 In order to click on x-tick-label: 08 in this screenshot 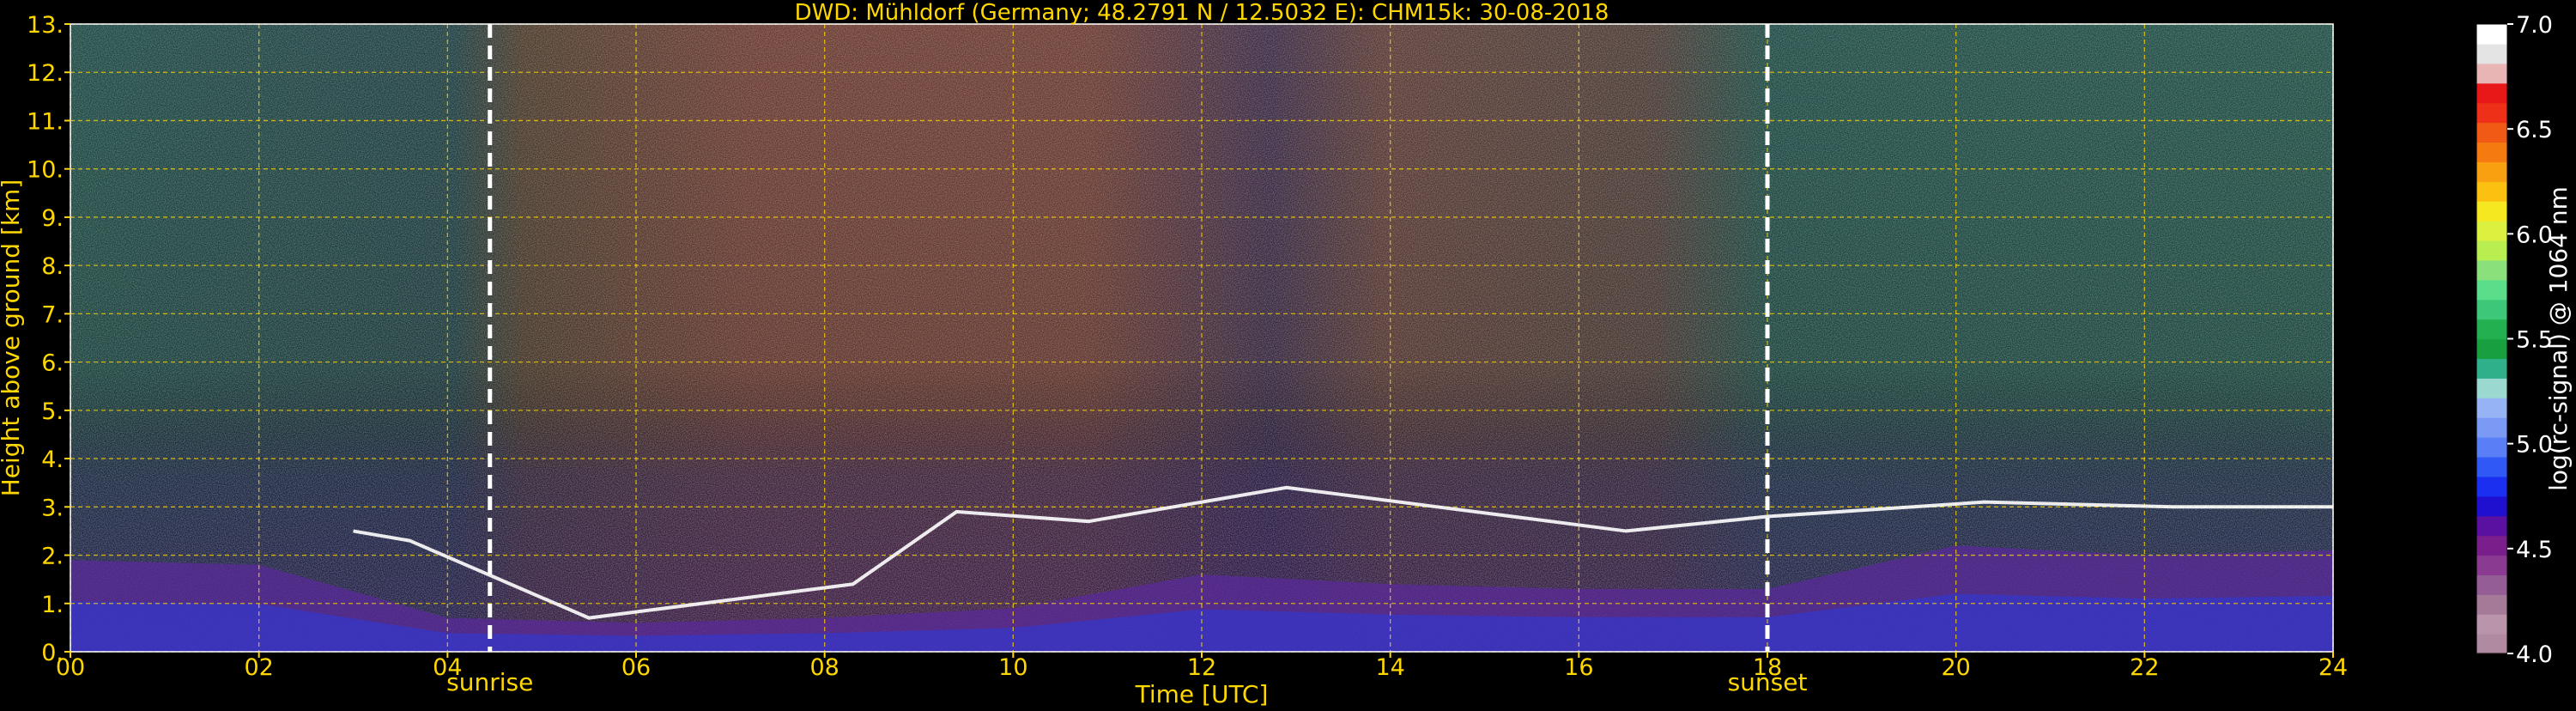, I will do `click(824, 667)`.